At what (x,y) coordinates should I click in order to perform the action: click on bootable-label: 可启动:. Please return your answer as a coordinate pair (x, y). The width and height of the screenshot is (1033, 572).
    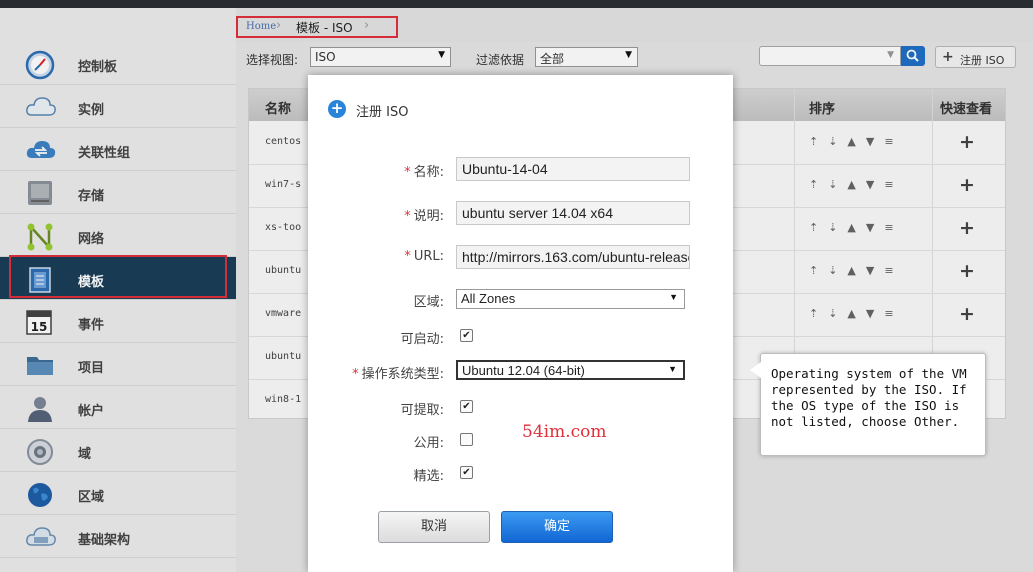
    Looking at the image, I should click on (422, 339).